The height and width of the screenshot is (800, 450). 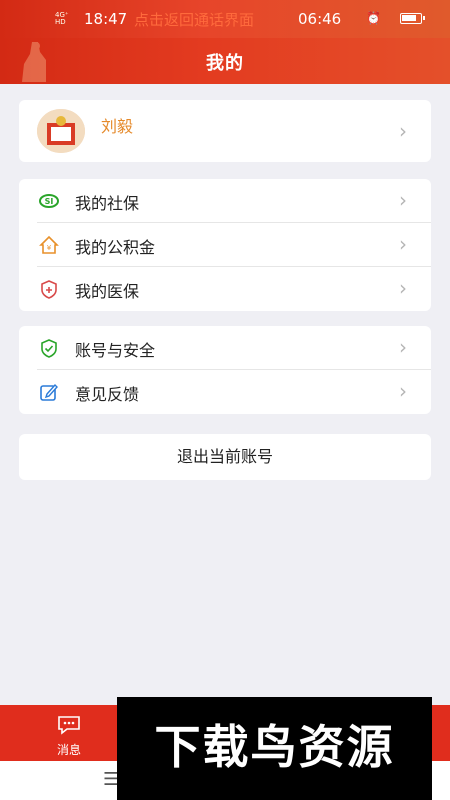 I want to click on battery-icon, so click(x=412, y=18).